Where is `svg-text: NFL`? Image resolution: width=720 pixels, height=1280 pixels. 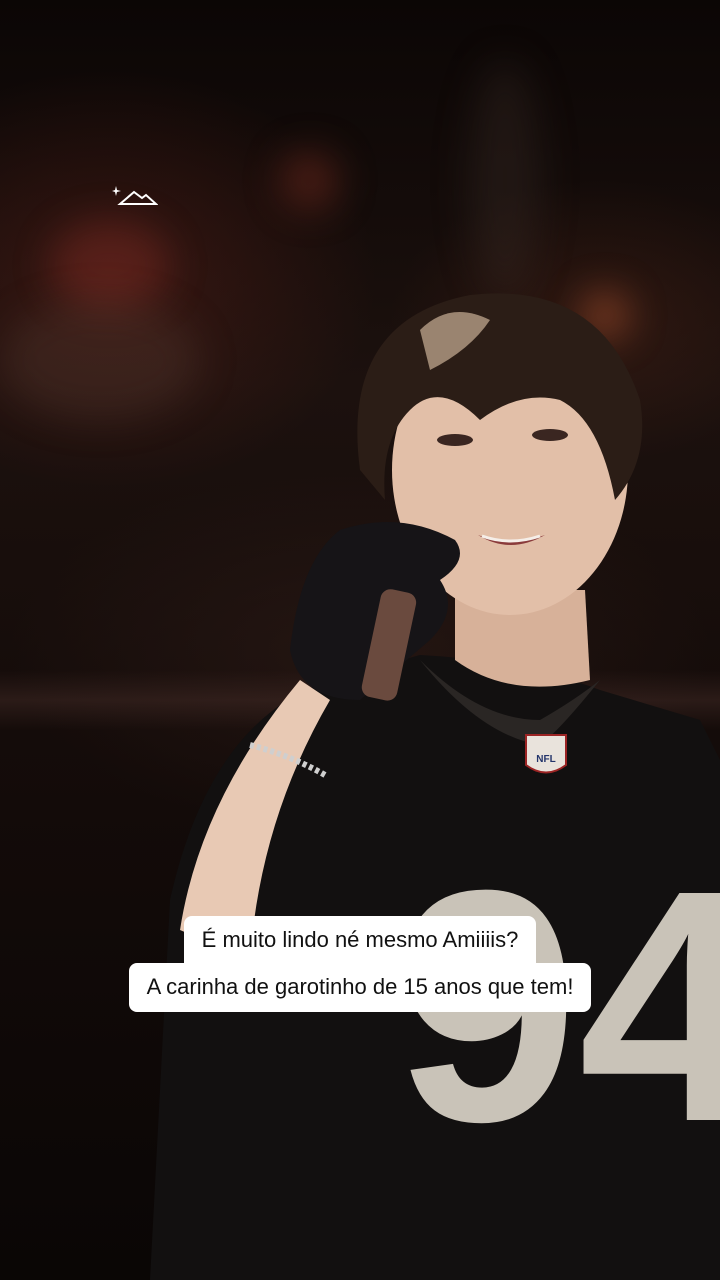 svg-text: NFL is located at coordinates (545, 759).